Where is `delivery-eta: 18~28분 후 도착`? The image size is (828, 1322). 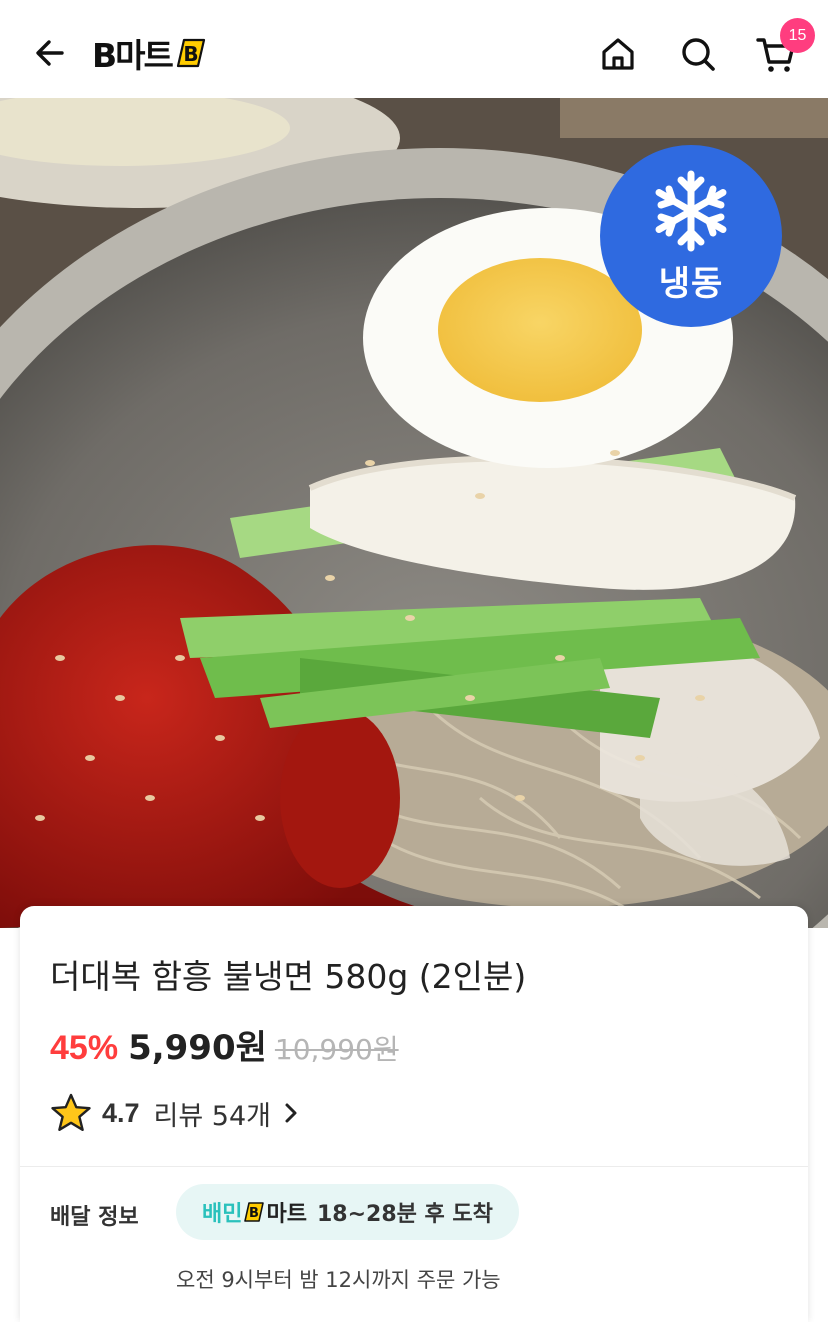 delivery-eta: 18~28분 후 도착 is located at coordinates (404, 1214).